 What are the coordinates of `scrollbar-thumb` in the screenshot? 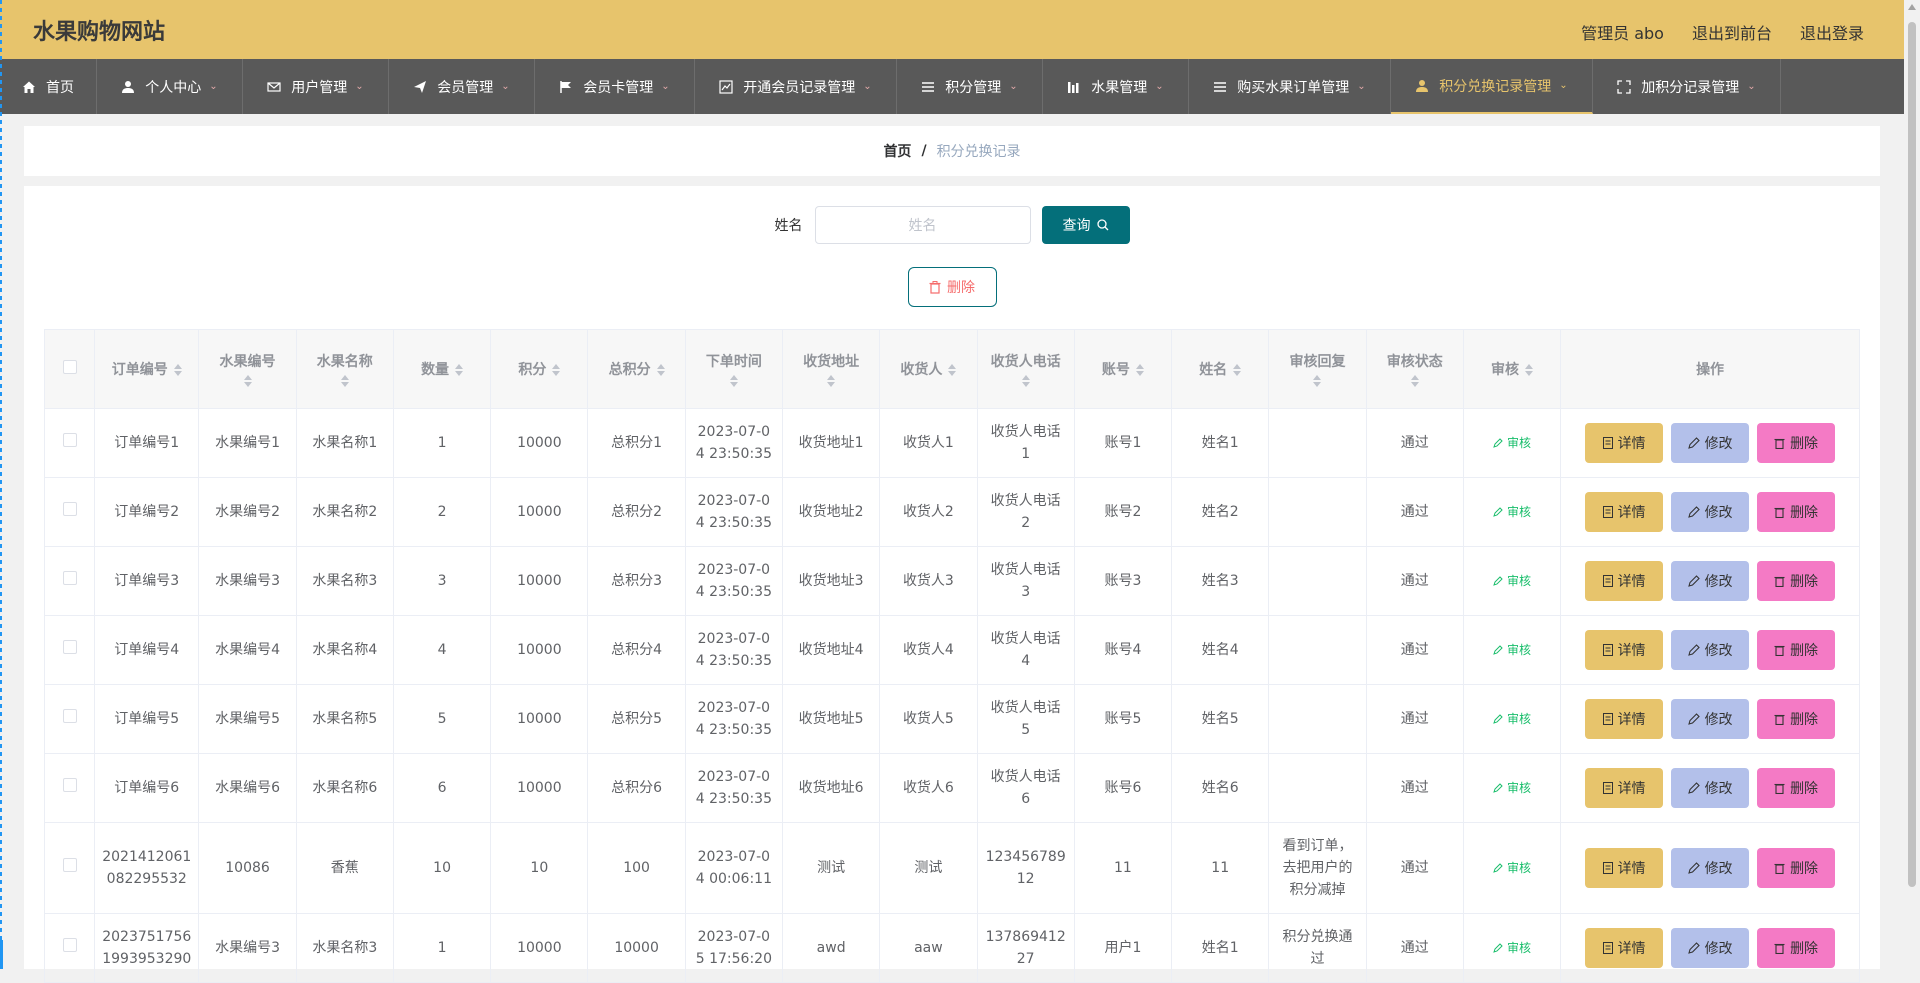 It's located at (1912, 454).